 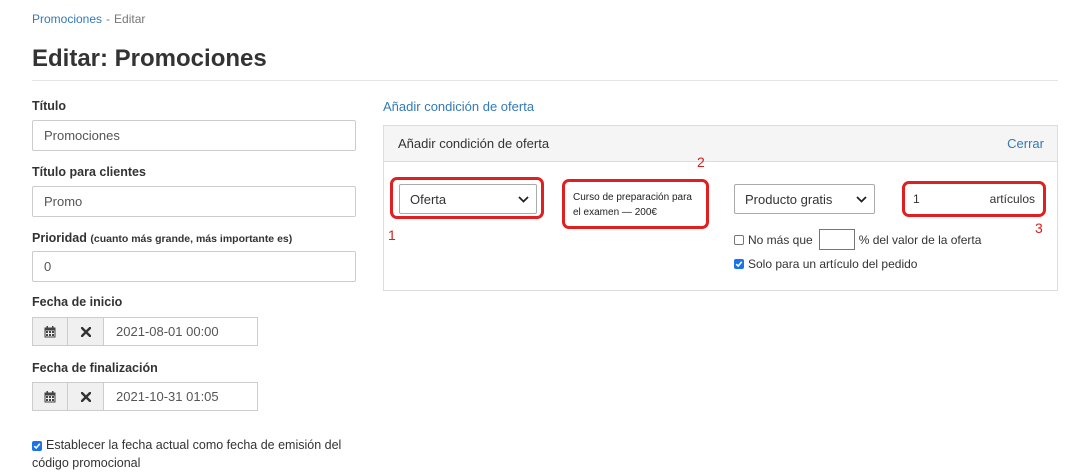 I want to click on only-one-item-checkbox, so click(x=739, y=264).